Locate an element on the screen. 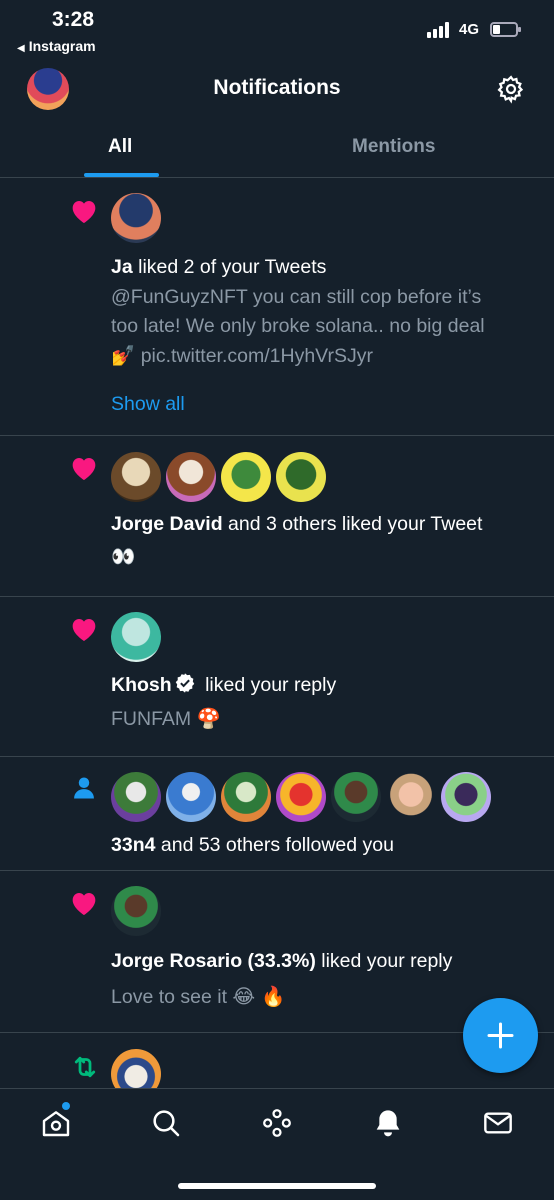 The image size is (554, 1200). action-text: and 53 others followed you is located at coordinates (277, 845).